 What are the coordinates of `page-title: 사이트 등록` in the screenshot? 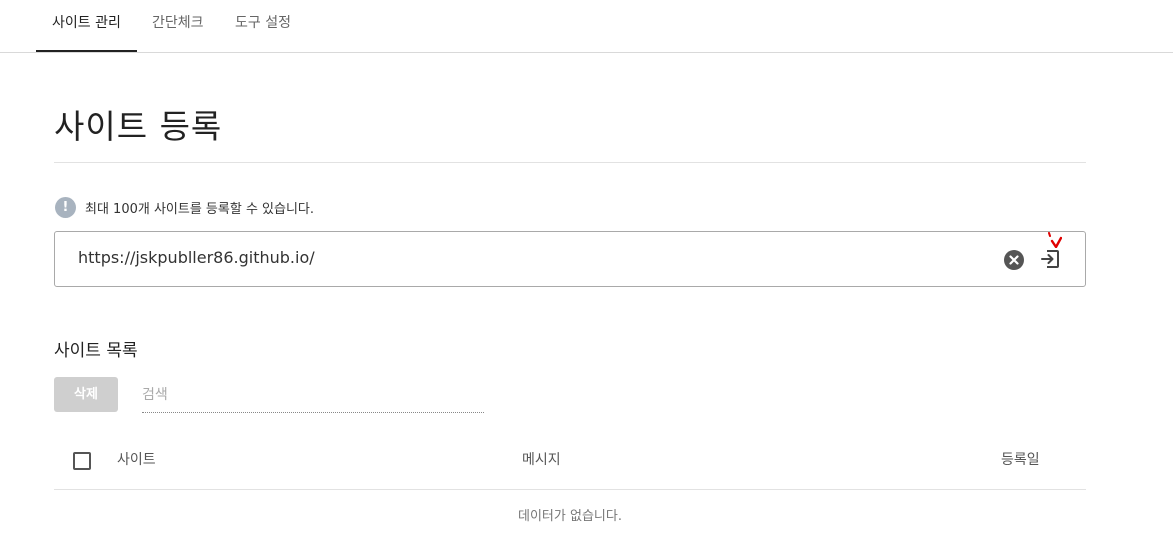 It's located at (138, 126).